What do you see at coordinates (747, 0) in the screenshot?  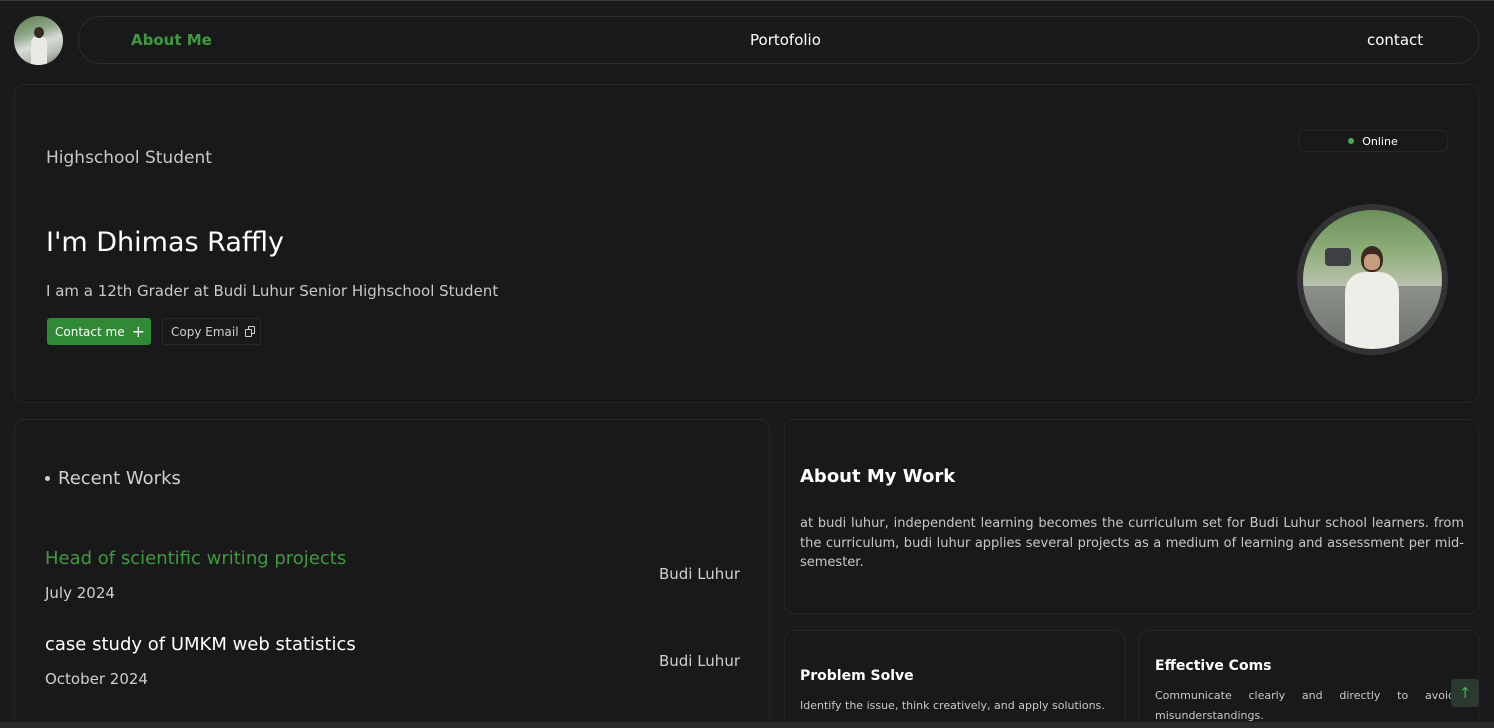 I see `top-border` at bounding box center [747, 0].